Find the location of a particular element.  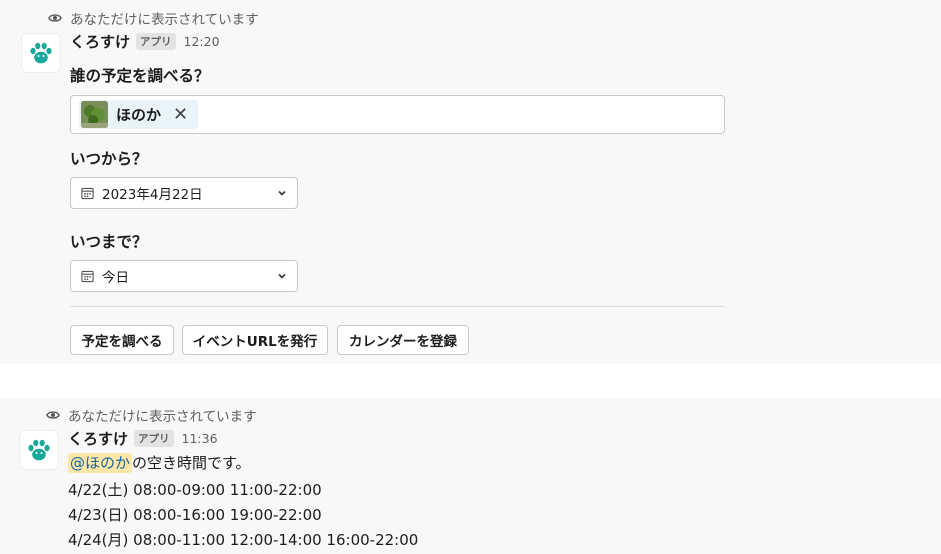

user-mention: @ほのか is located at coordinates (100, 463).